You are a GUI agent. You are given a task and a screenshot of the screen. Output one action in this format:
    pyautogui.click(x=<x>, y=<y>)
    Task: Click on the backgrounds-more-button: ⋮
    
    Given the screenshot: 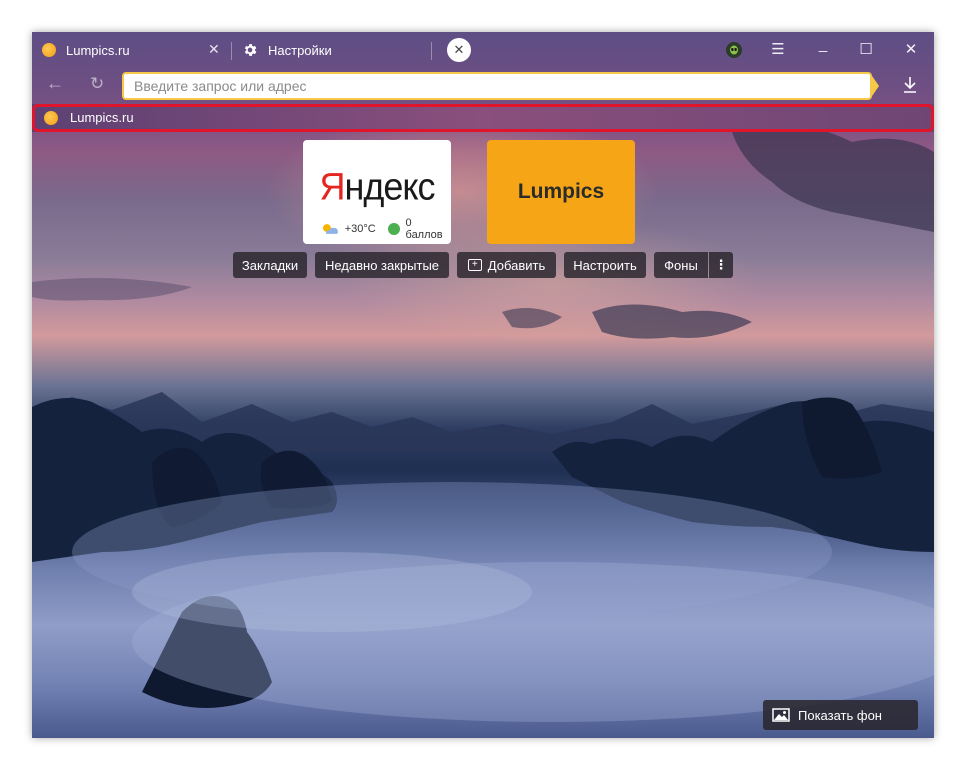 What is the action you would take?
    pyautogui.click(x=721, y=265)
    